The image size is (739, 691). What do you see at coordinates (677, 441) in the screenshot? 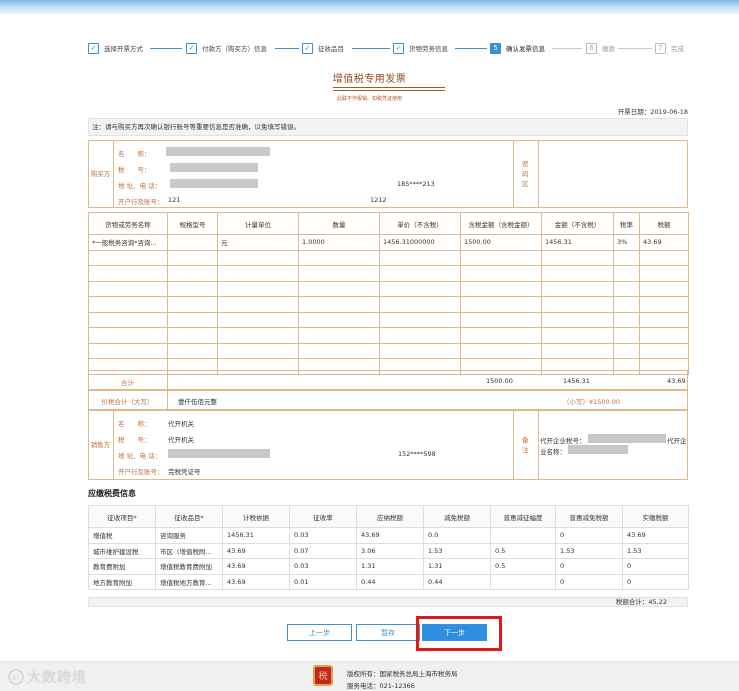
I see `remark-line1b: 代开企` at bounding box center [677, 441].